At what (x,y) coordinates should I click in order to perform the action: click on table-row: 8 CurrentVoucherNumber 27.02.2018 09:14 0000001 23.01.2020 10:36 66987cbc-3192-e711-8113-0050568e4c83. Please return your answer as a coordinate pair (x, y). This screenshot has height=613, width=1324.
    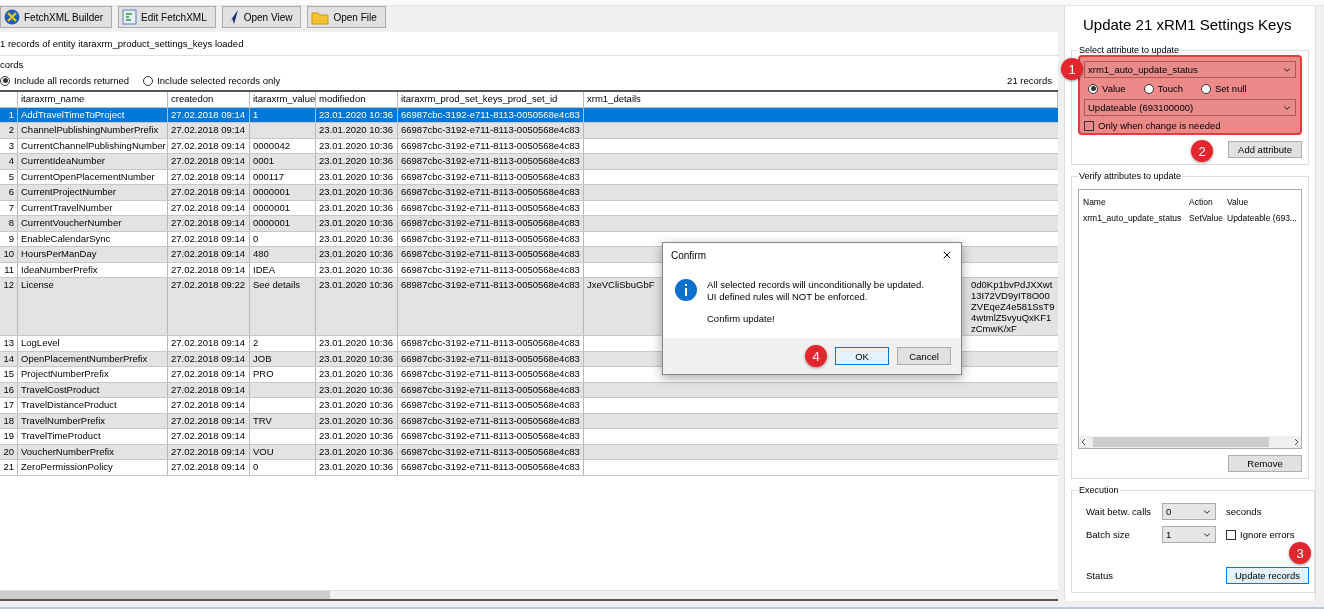
    Looking at the image, I should click on (529, 224).